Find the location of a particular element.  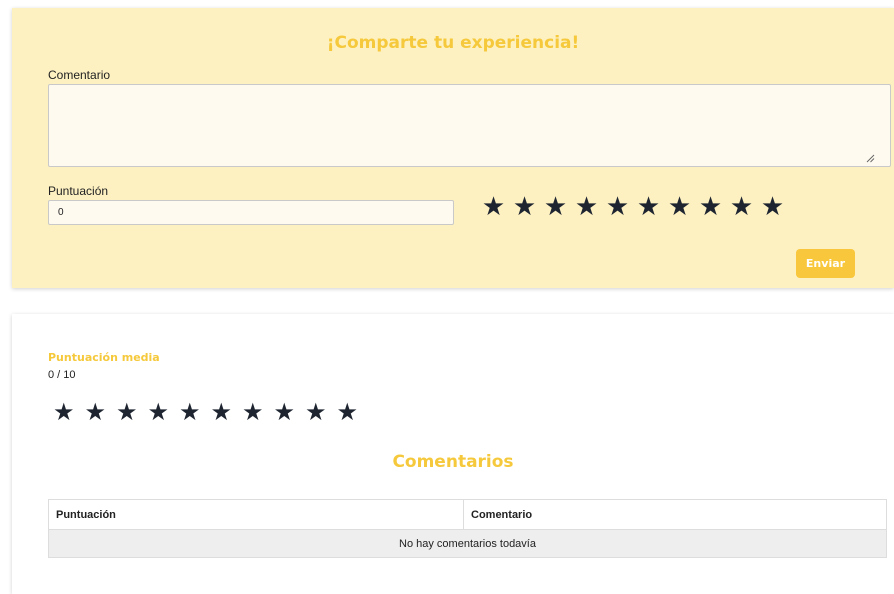

submit-button: Enviar is located at coordinates (825, 263).